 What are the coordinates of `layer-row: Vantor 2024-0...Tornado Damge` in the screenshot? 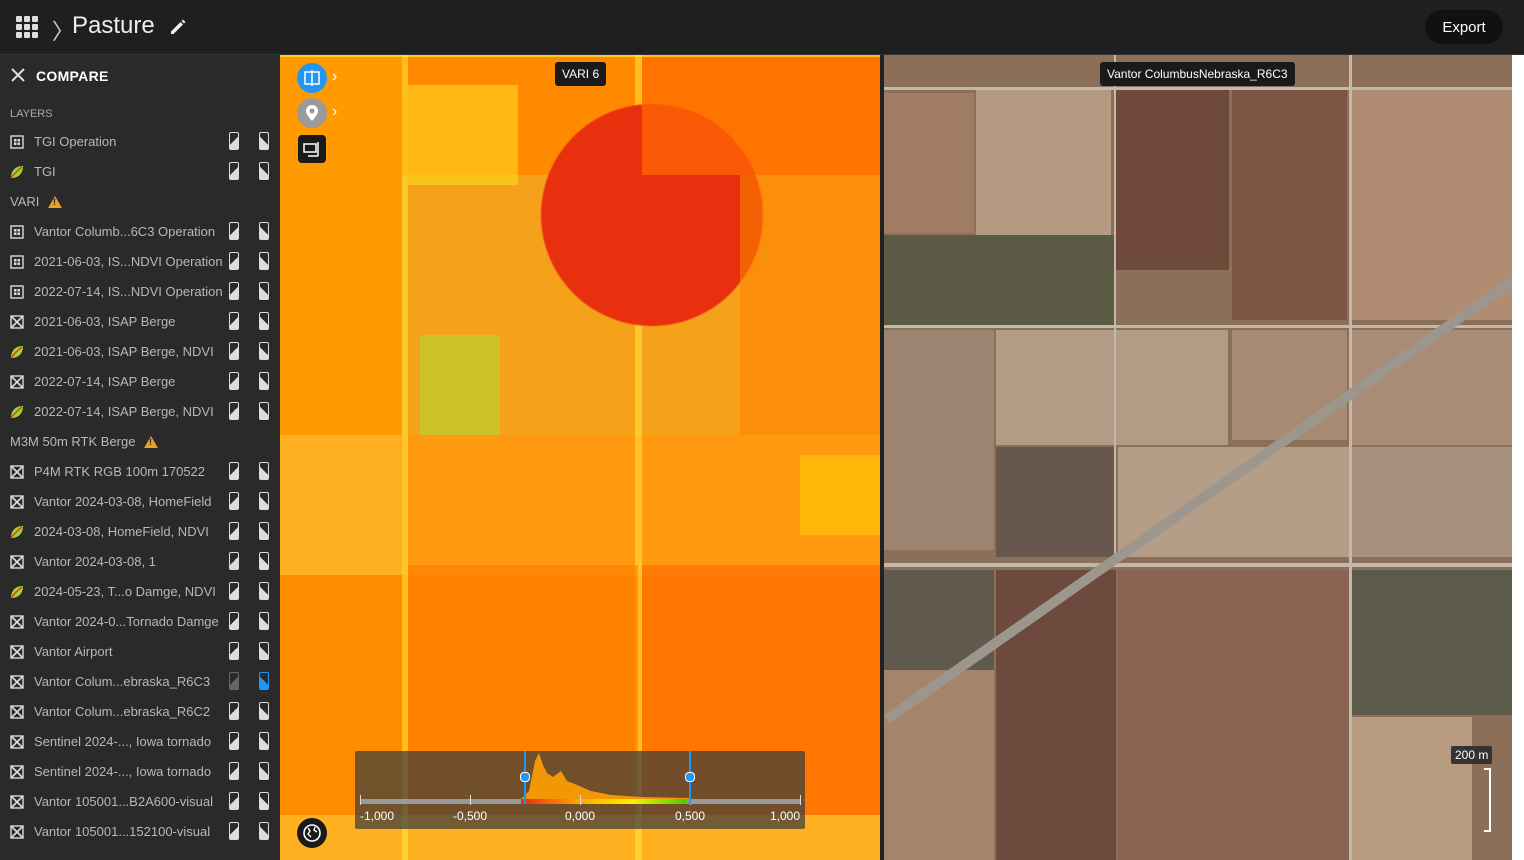 It's located at (140, 622).